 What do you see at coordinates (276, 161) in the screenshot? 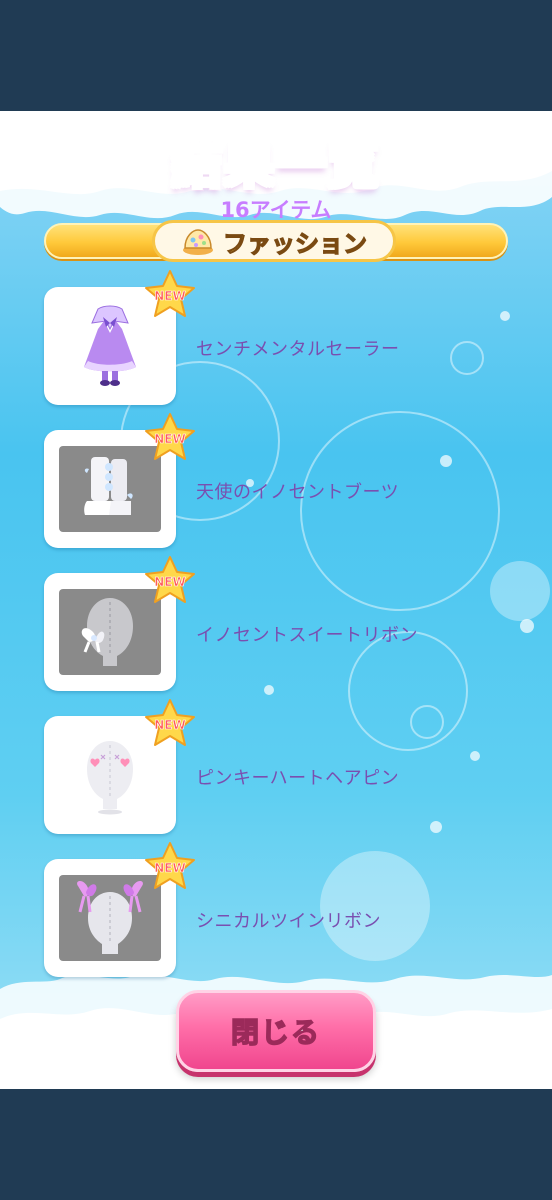
I see `page-title: 結果一覧` at bounding box center [276, 161].